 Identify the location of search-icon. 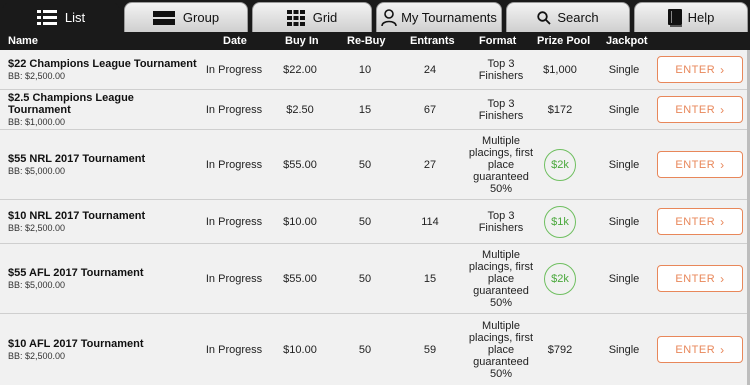
(544, 17).